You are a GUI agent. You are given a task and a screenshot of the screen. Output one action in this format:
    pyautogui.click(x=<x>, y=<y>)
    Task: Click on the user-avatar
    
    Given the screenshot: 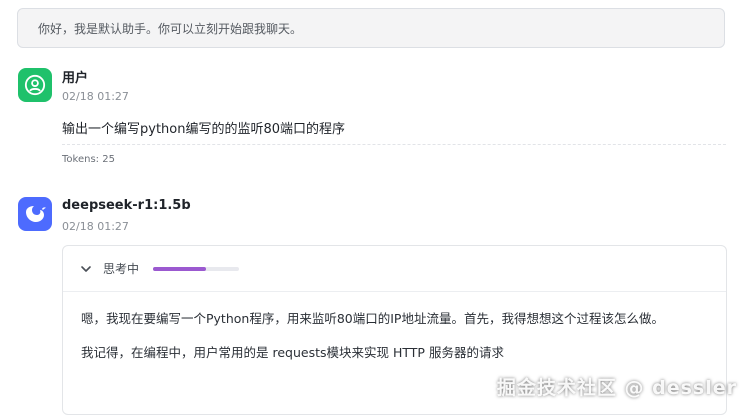 What is the action you would take?
    pyautogui.click(x=35, y=85)
    